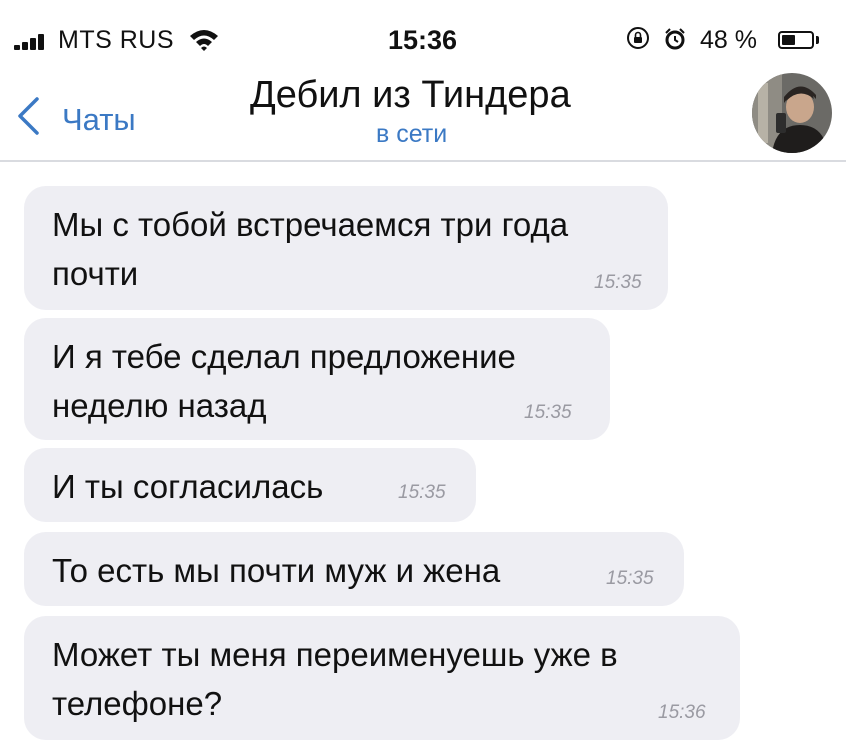  Describe the element at coordinates (675, 39) in the screenshot. I see `alarm-icon` at that location.